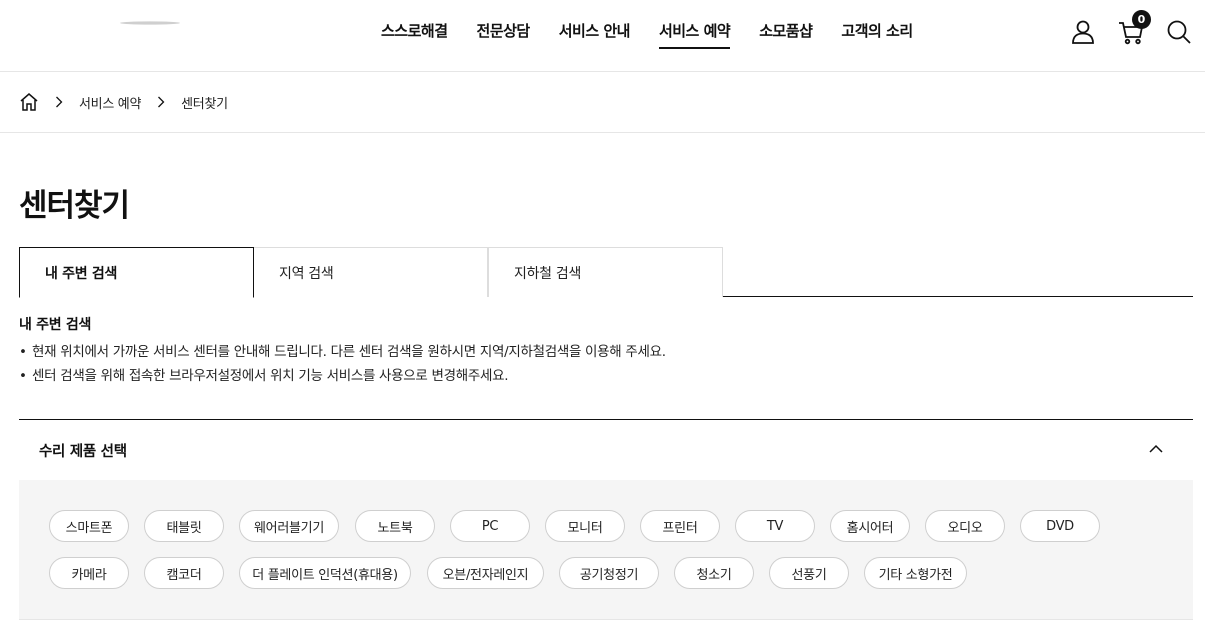  I want to click on product-select-toggle: 수리 제품 선택, so click(606, 450).